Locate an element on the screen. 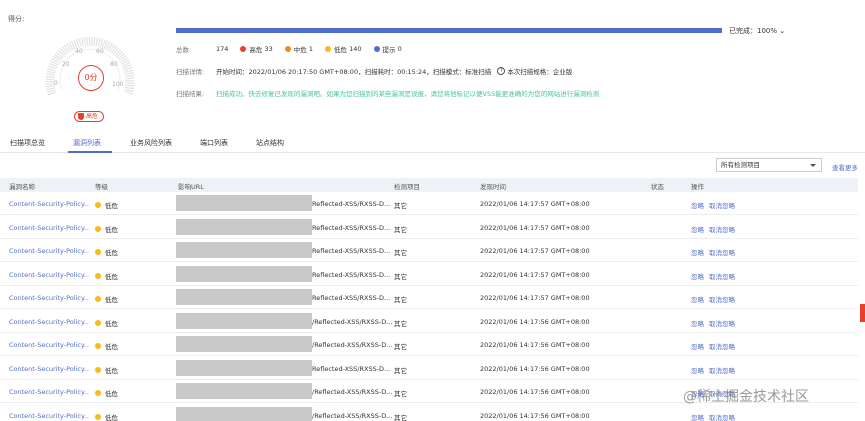 This screenshot has width=865, height=421. tab-port-list: 端口列表 is located at coordinates (214, 143).